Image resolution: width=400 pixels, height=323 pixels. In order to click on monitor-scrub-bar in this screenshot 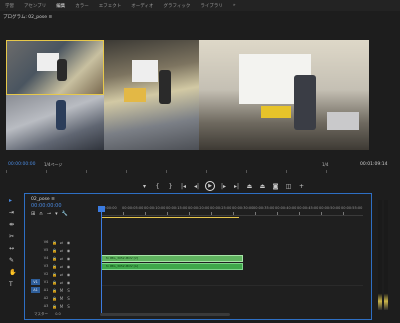, I will do `click(187, 172)`.